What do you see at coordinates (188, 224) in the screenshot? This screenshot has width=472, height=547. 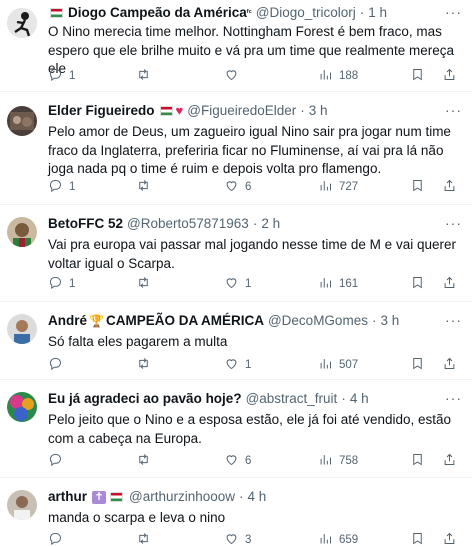 I see `author-handle: @Roberto57871963` at bounding box center [188, 224].